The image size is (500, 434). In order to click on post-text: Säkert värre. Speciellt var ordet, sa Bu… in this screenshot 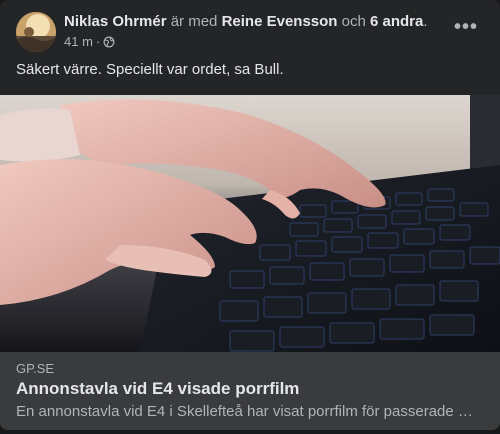, I will do `click(150, 69)`.